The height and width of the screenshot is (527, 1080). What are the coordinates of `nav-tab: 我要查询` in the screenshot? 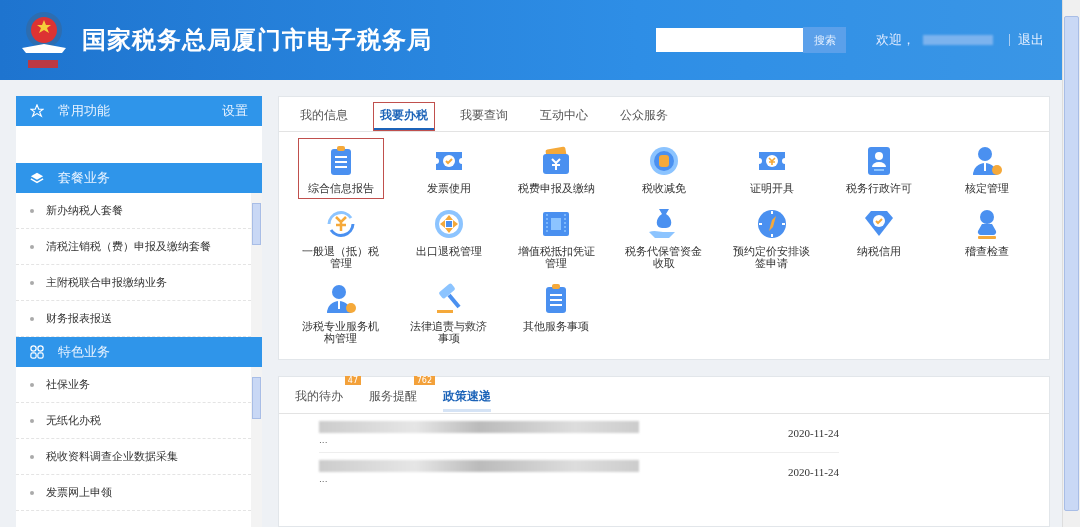 It's located at (484, 116).